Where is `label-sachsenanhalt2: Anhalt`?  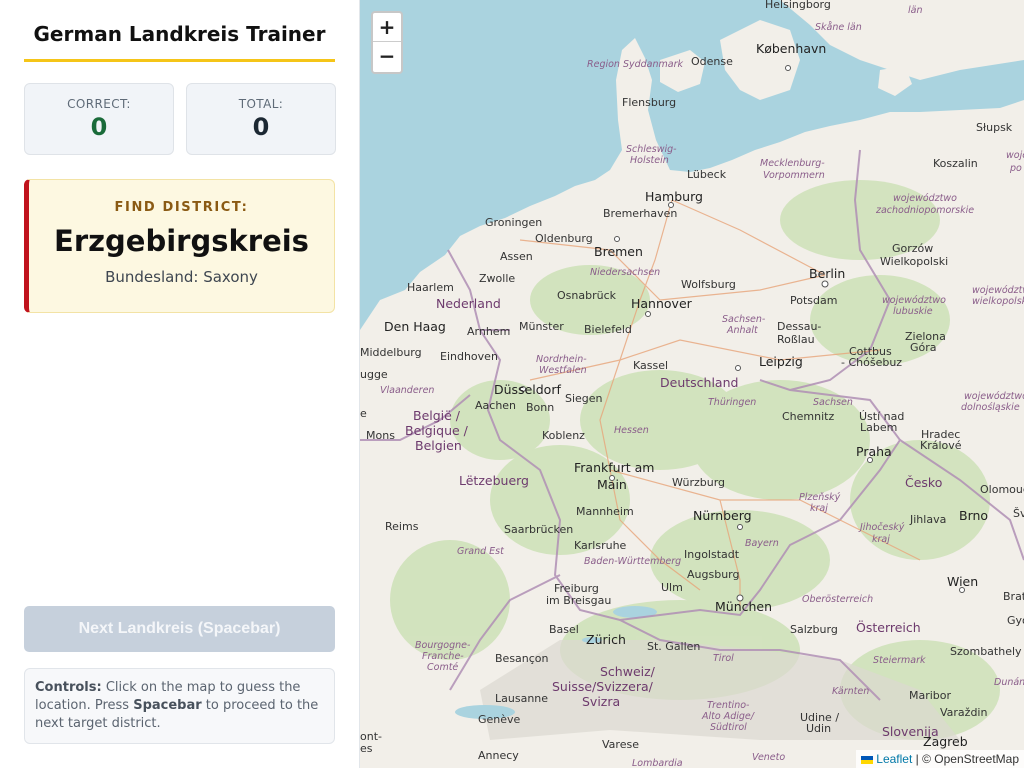
label-sachsenanhalt2: Anhalt is located at coordinates (742, 330).